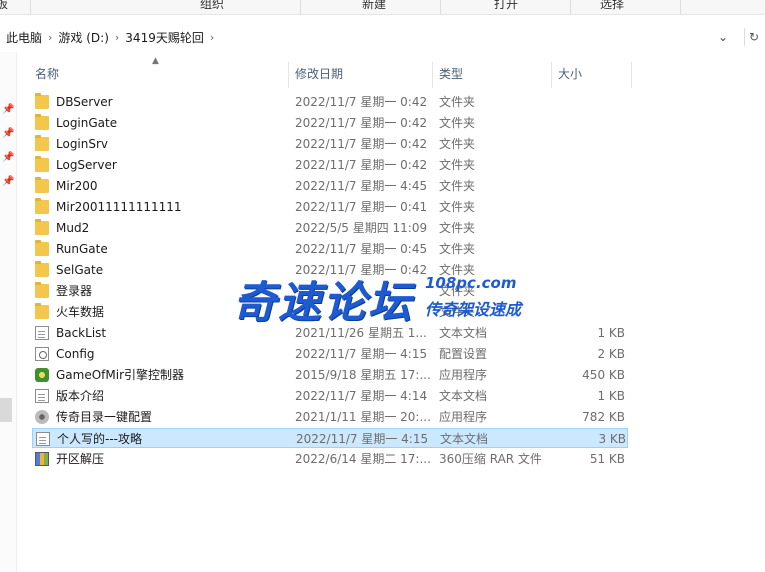 This screenshot has width=765, height=572. I want to click on file-size: 1 KB, so click(611, 396).